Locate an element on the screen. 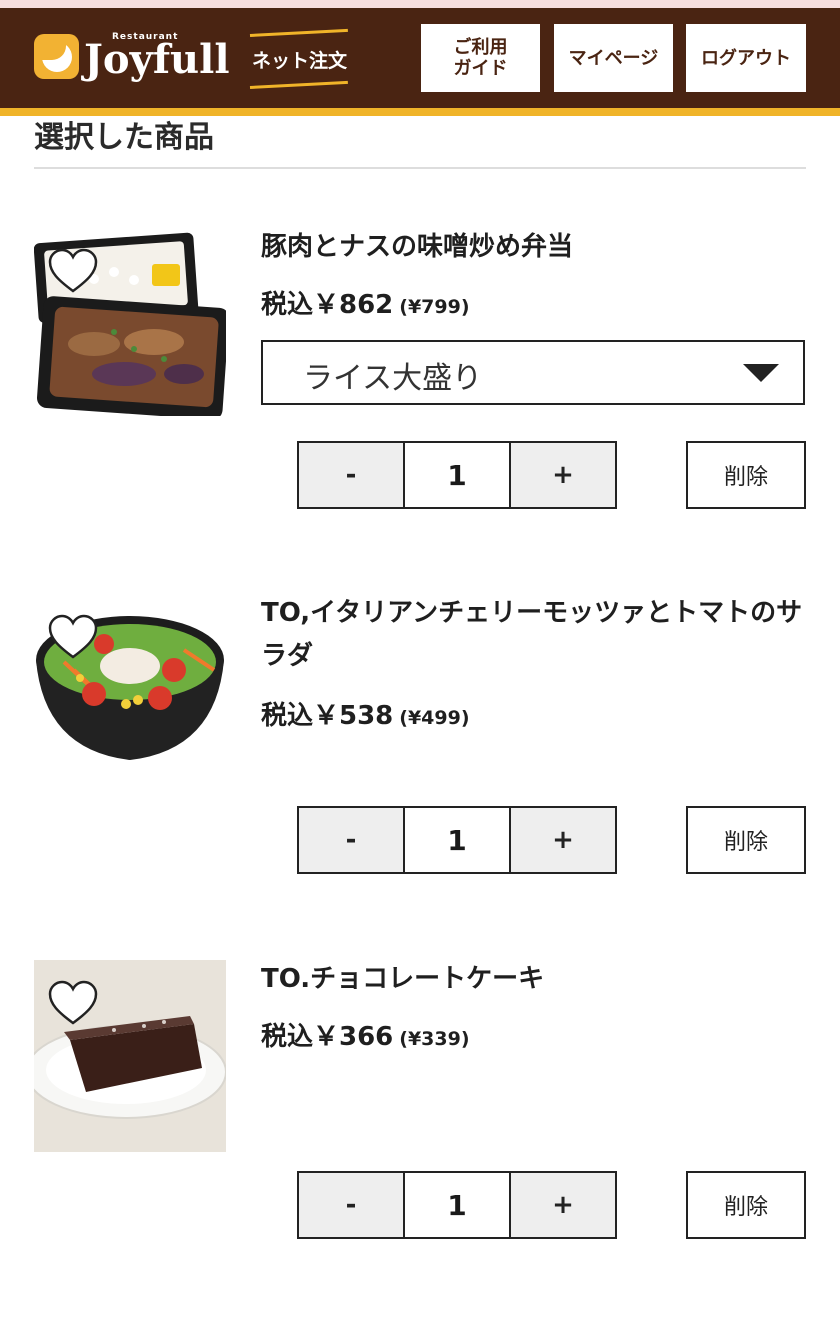 Image resolution: width=840 pixels, height=1338 pixels. option-selected-value: ライス大盛り is located at coordinates (393, 378).